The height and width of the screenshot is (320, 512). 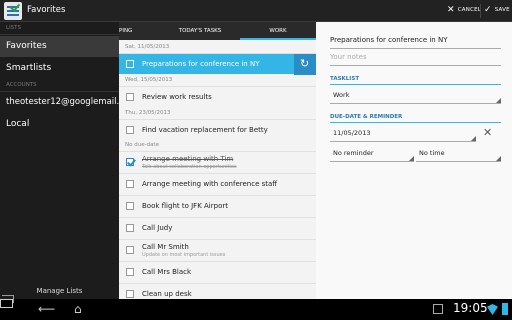 I want to click on task-row: Call Judy, so click(x=217, y=227).